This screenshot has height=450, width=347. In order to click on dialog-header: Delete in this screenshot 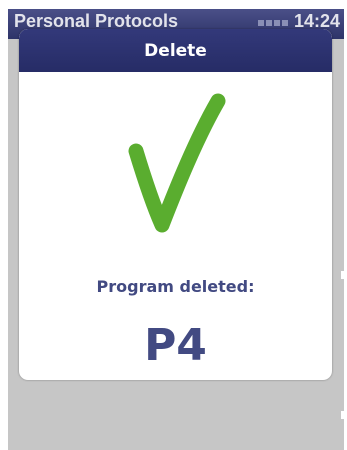, I will do `click(175, 50)`.